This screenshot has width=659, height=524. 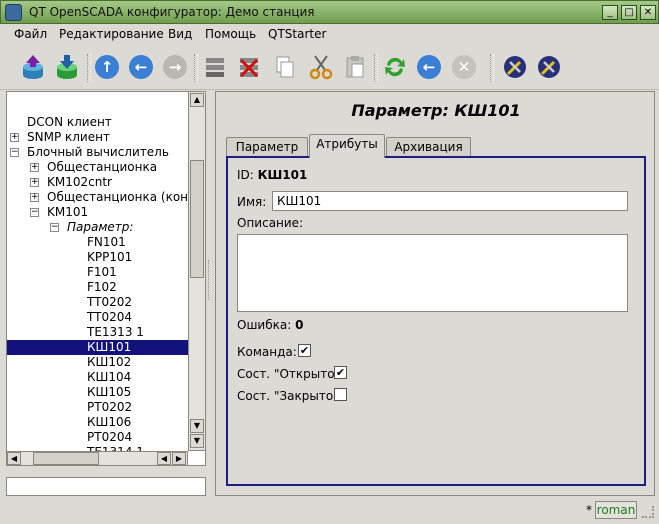 What do you see at coordinates (285, 67) in the screenshot?
I see `copy-icon` at bounding box center [285, 67].